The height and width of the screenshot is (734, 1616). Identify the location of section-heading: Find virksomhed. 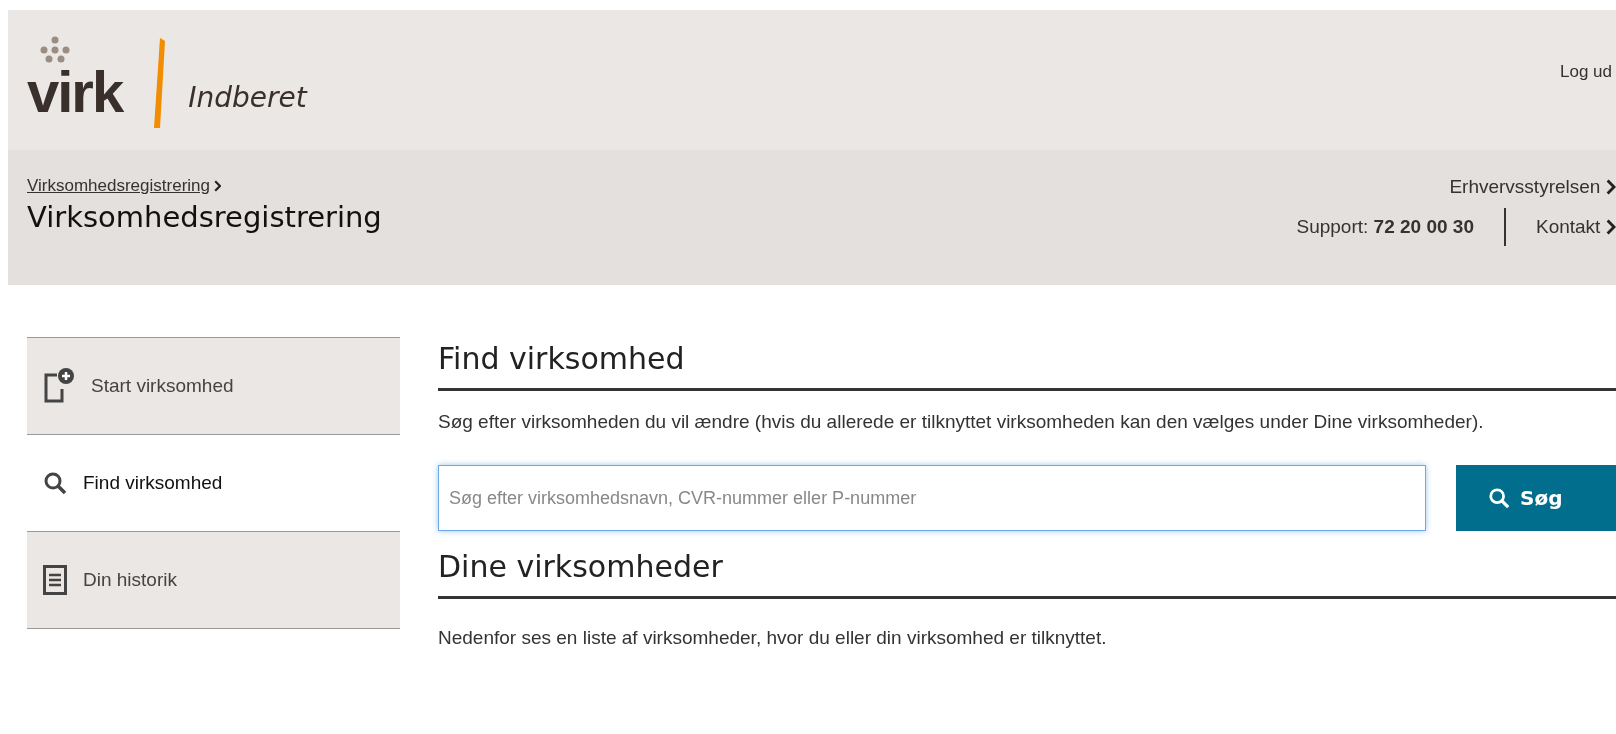
(1027, 364).